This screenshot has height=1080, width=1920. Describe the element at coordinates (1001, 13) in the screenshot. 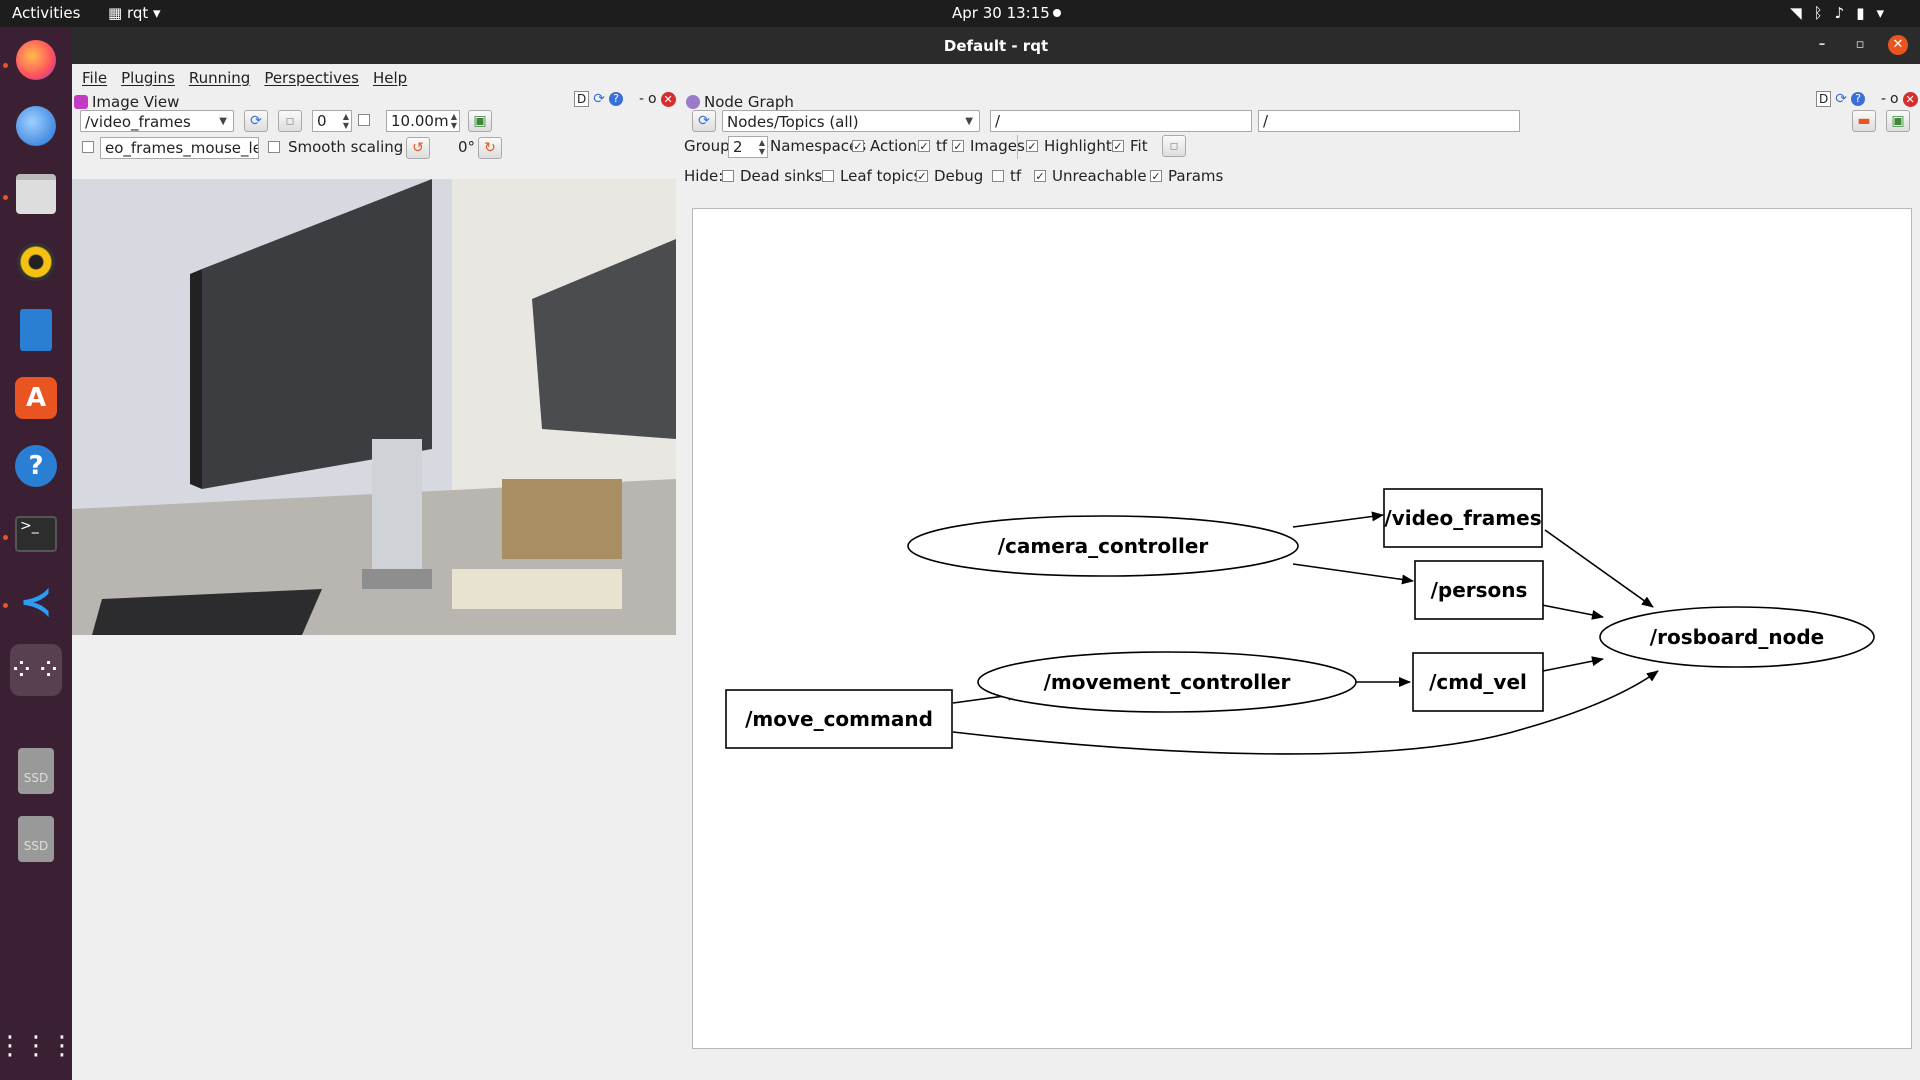

I see `clock: Apr 30 13:15` at that location.